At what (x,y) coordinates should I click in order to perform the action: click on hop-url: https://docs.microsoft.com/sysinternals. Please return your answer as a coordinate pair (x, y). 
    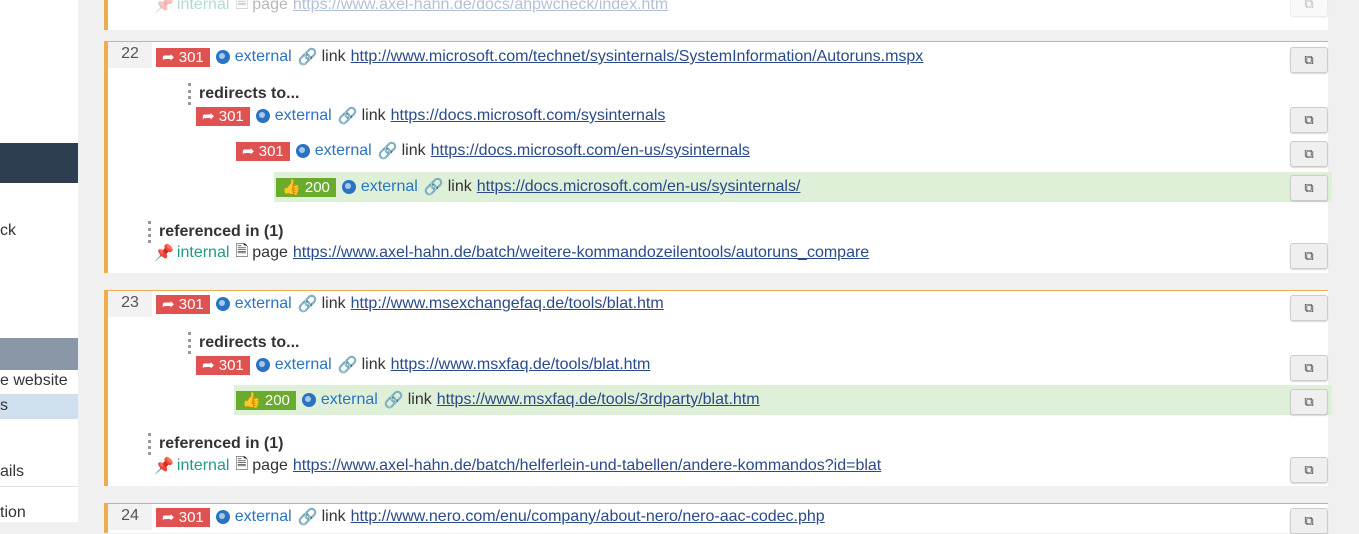
    Looking at the image, I should click on (528, 116).